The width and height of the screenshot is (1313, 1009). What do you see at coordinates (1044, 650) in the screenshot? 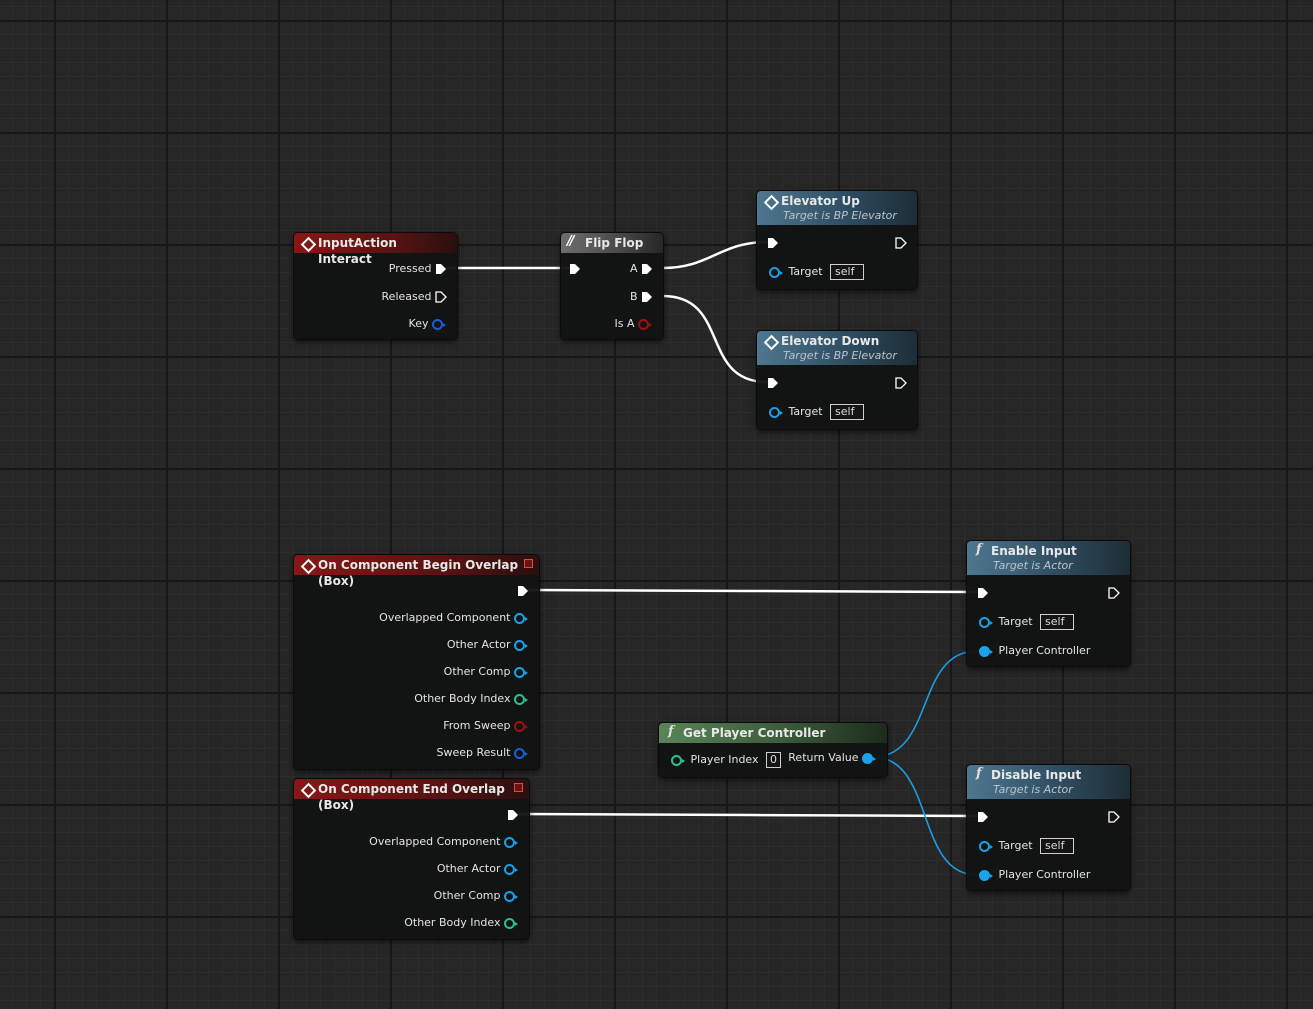
I see `pin-label: Player Controller` at bounding box center [1044, 650].